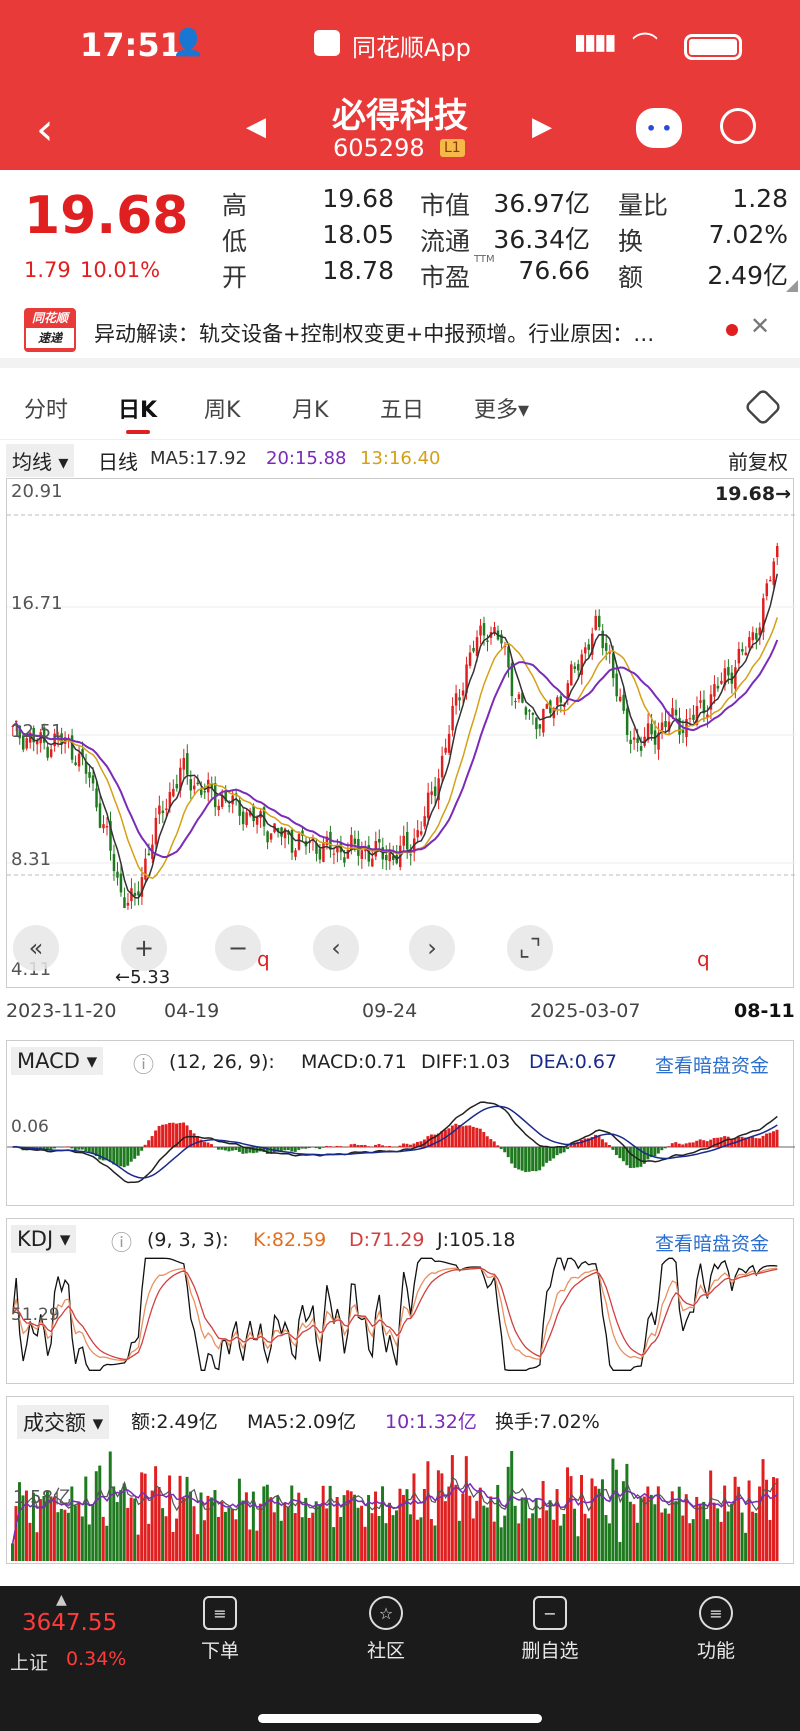 The image size is (800, 1731). Describe the element at coordinates (336, 948) in the screenshot. I see `scroll-left-button: ‹` at that location.